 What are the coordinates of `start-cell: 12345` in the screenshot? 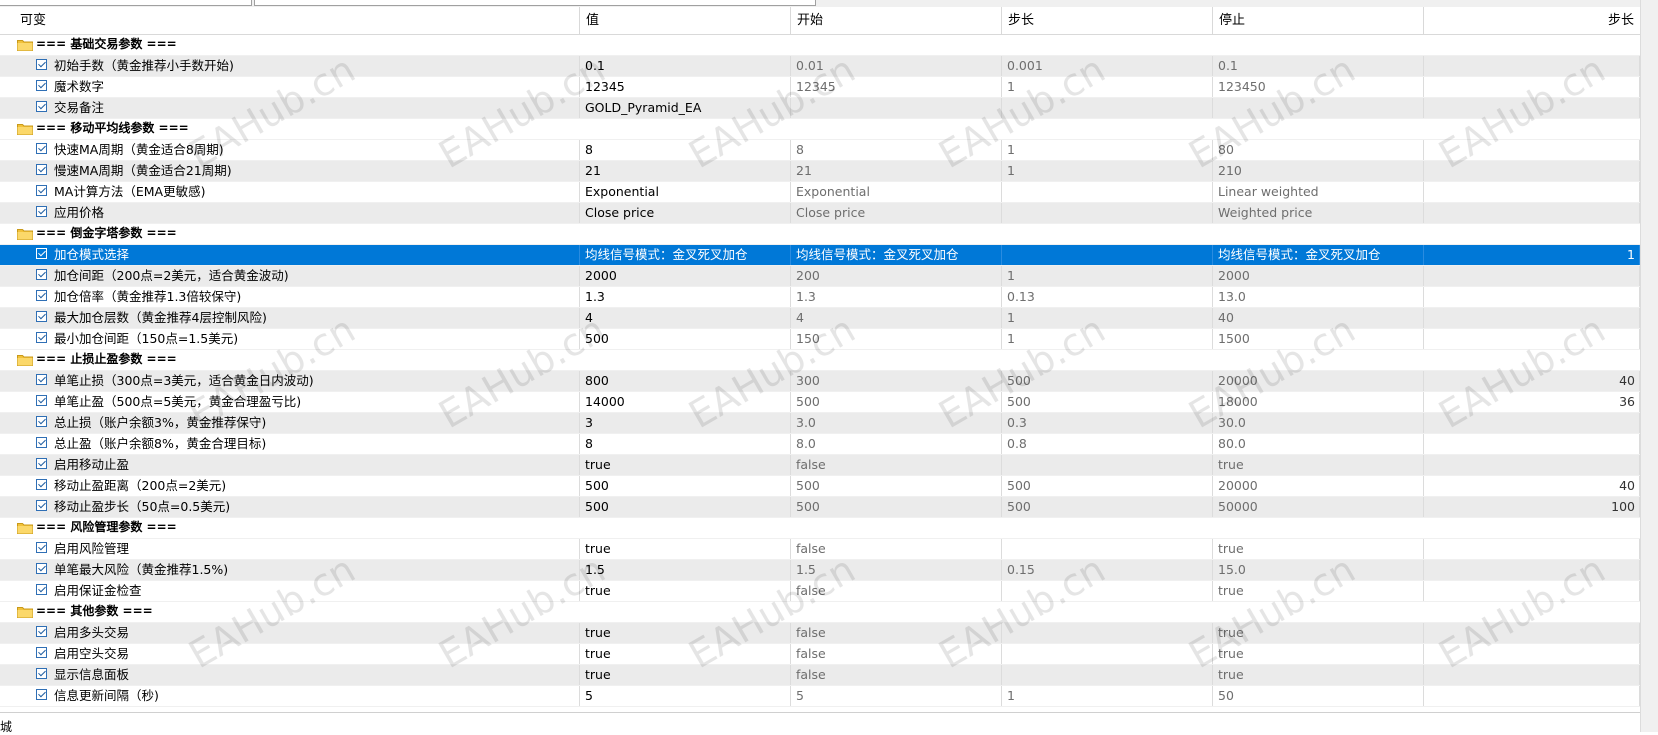 It's located at (896, 87).